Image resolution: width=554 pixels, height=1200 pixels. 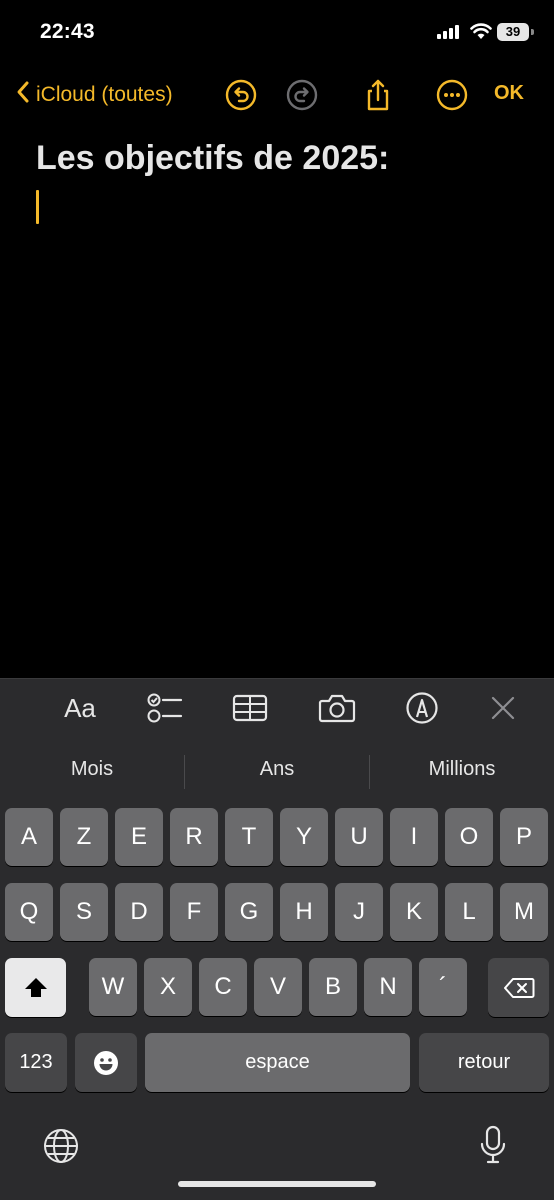 I want to click on return-key: retour, so click(x=484, y=1062).